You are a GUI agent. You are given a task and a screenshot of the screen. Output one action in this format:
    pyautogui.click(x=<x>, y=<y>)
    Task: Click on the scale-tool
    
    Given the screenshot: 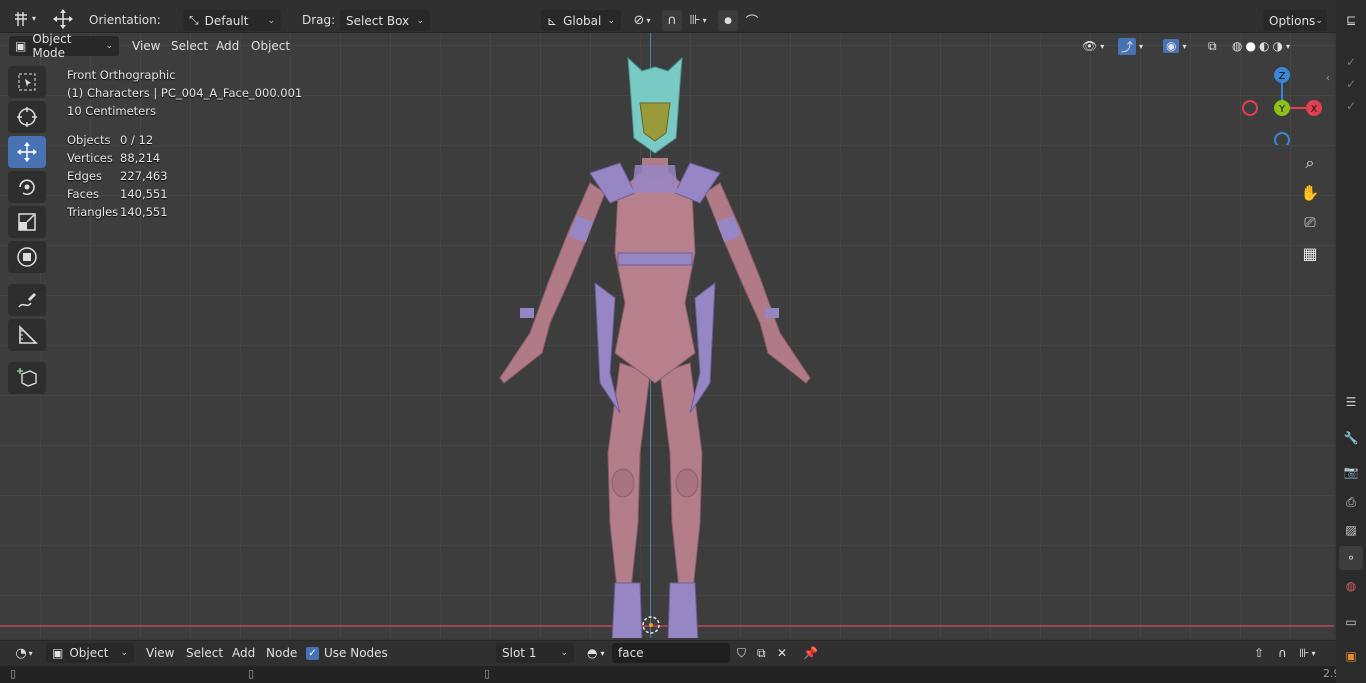 What is the action you would take?
    pyautogui.click(x=27, y=222)
    